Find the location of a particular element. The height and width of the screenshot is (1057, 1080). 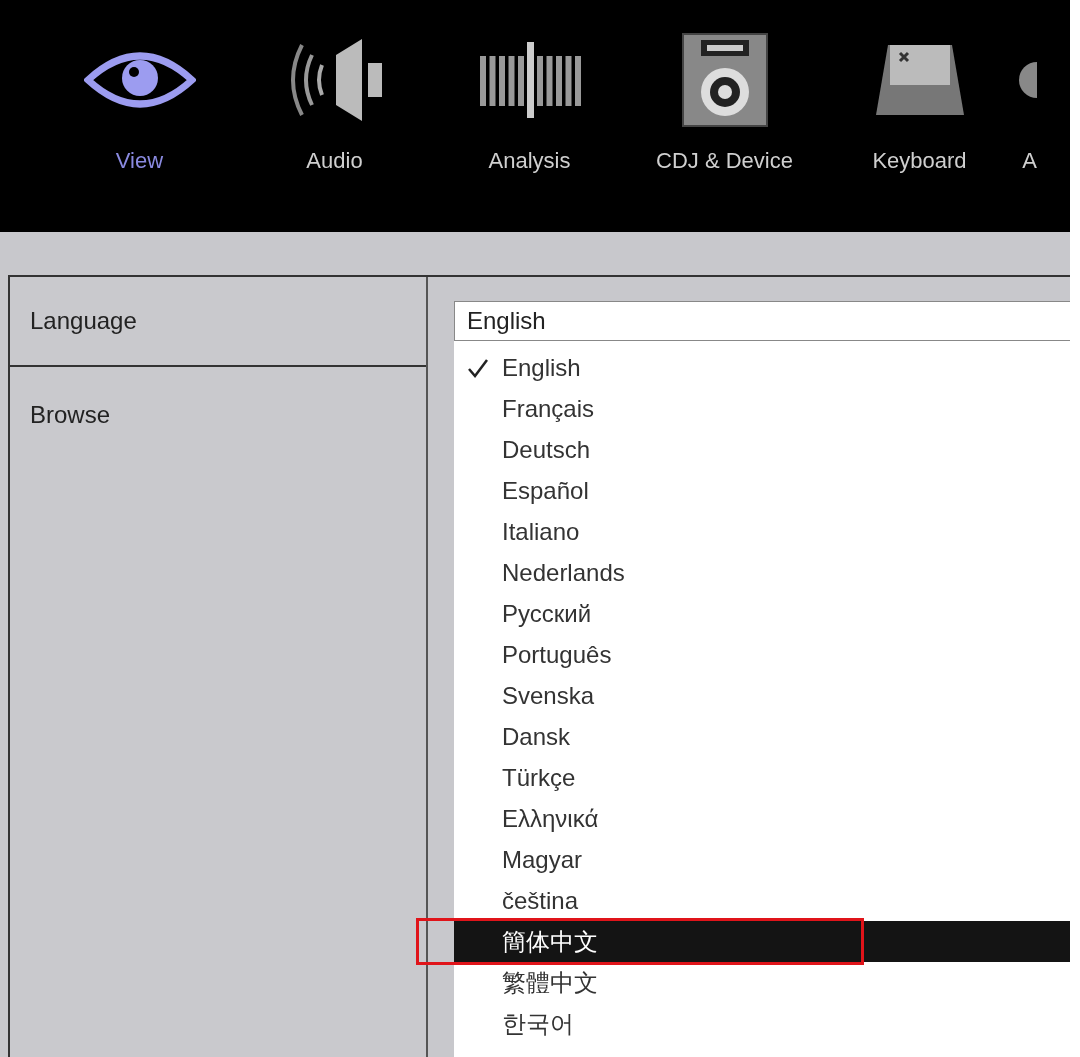

language-option: Italiano is located at coordinates (762, 531).